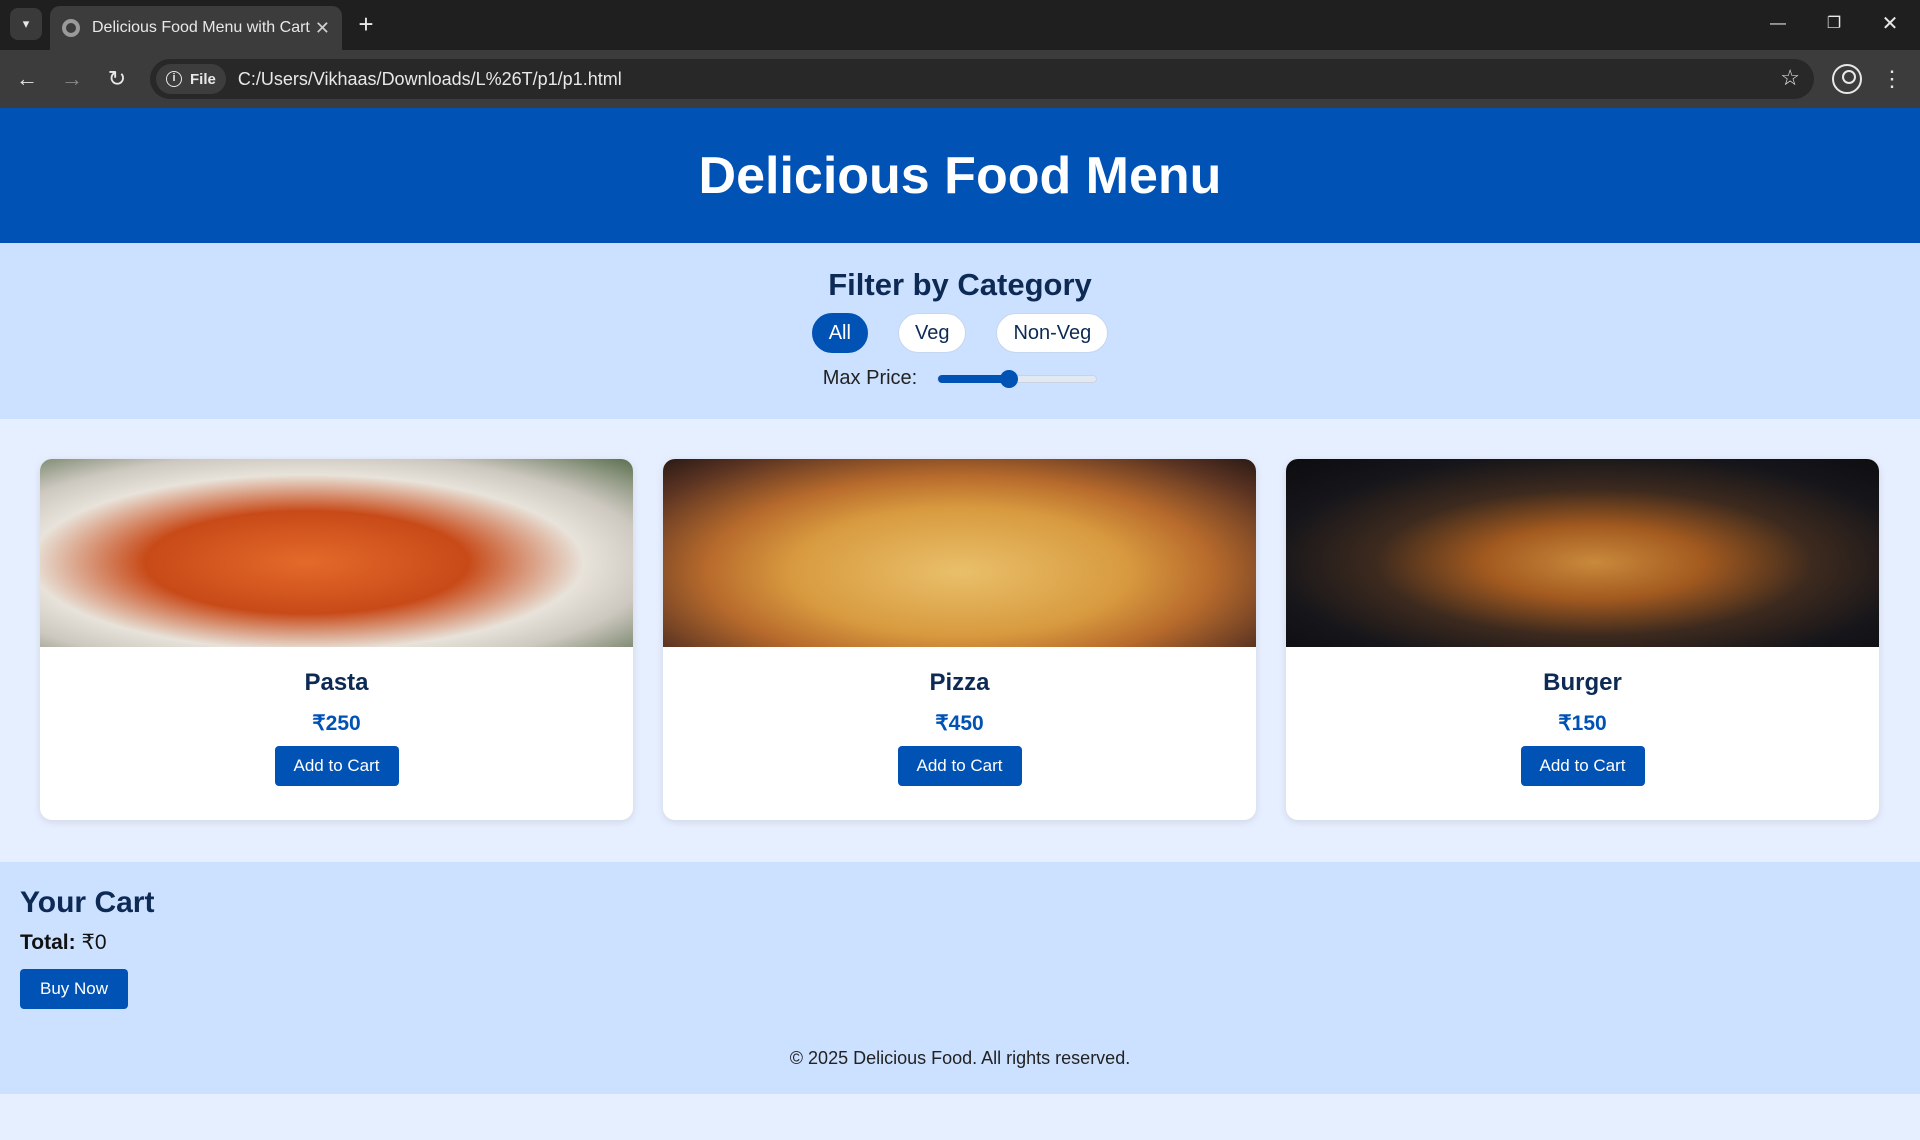 The image size is (1920, 1140). I want to click on file-label: File, so click(203, 79).